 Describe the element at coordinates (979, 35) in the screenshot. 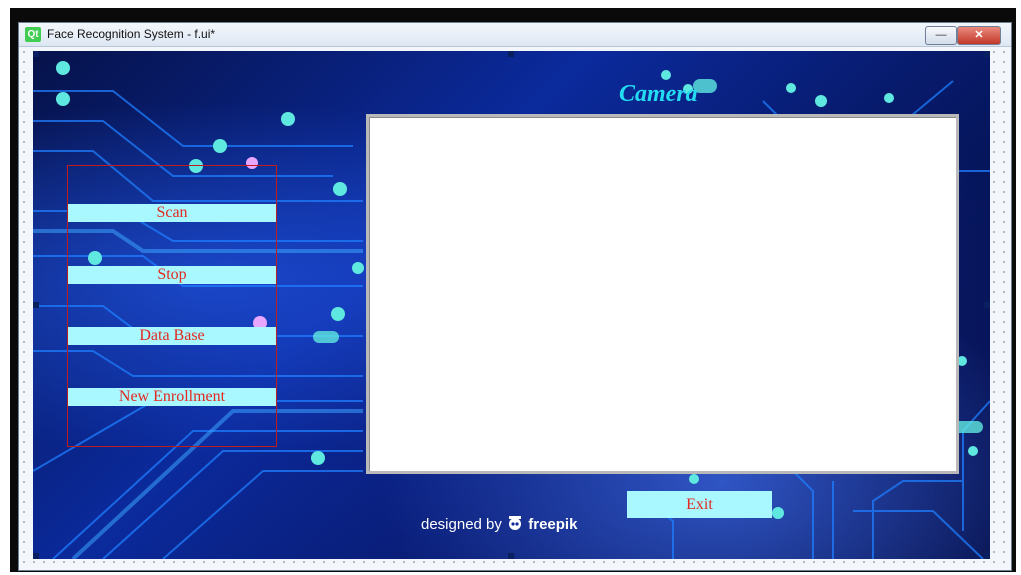

I see `close-button: ✕` at that location.